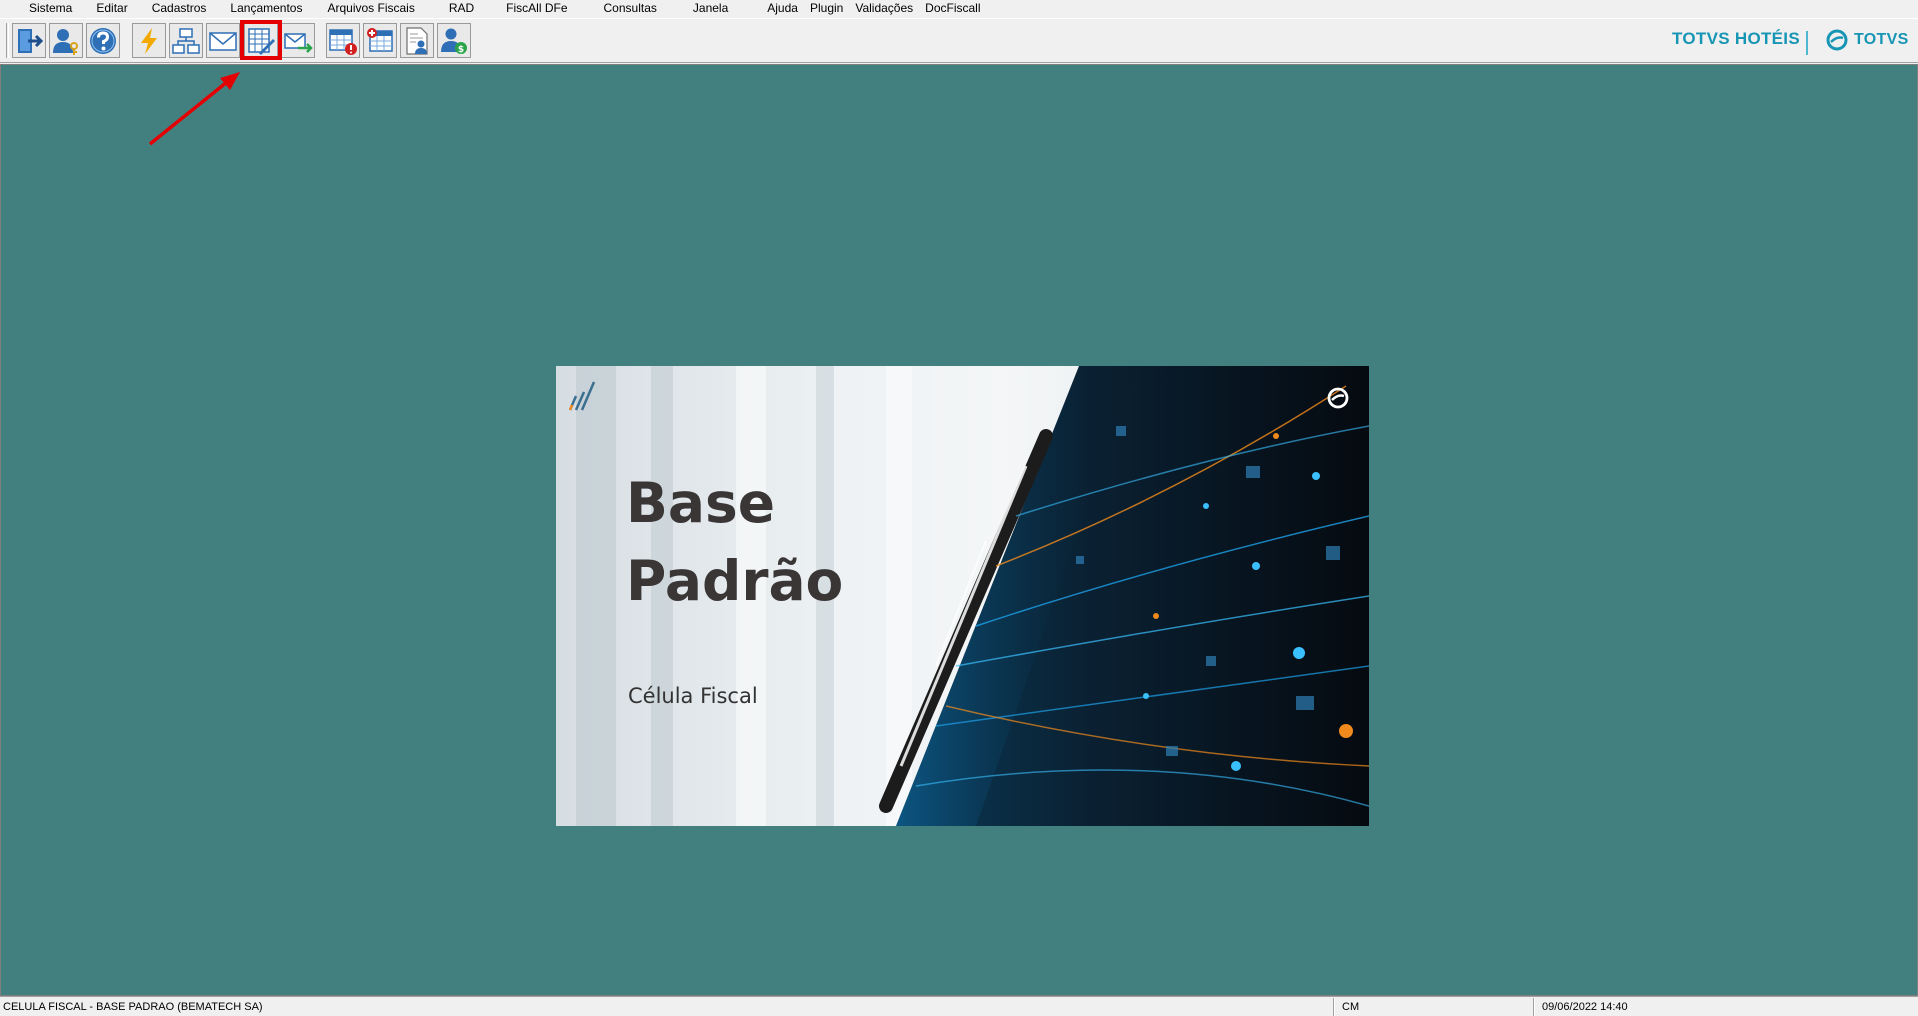  I want to click on quick-action-button, so click(149, 40).